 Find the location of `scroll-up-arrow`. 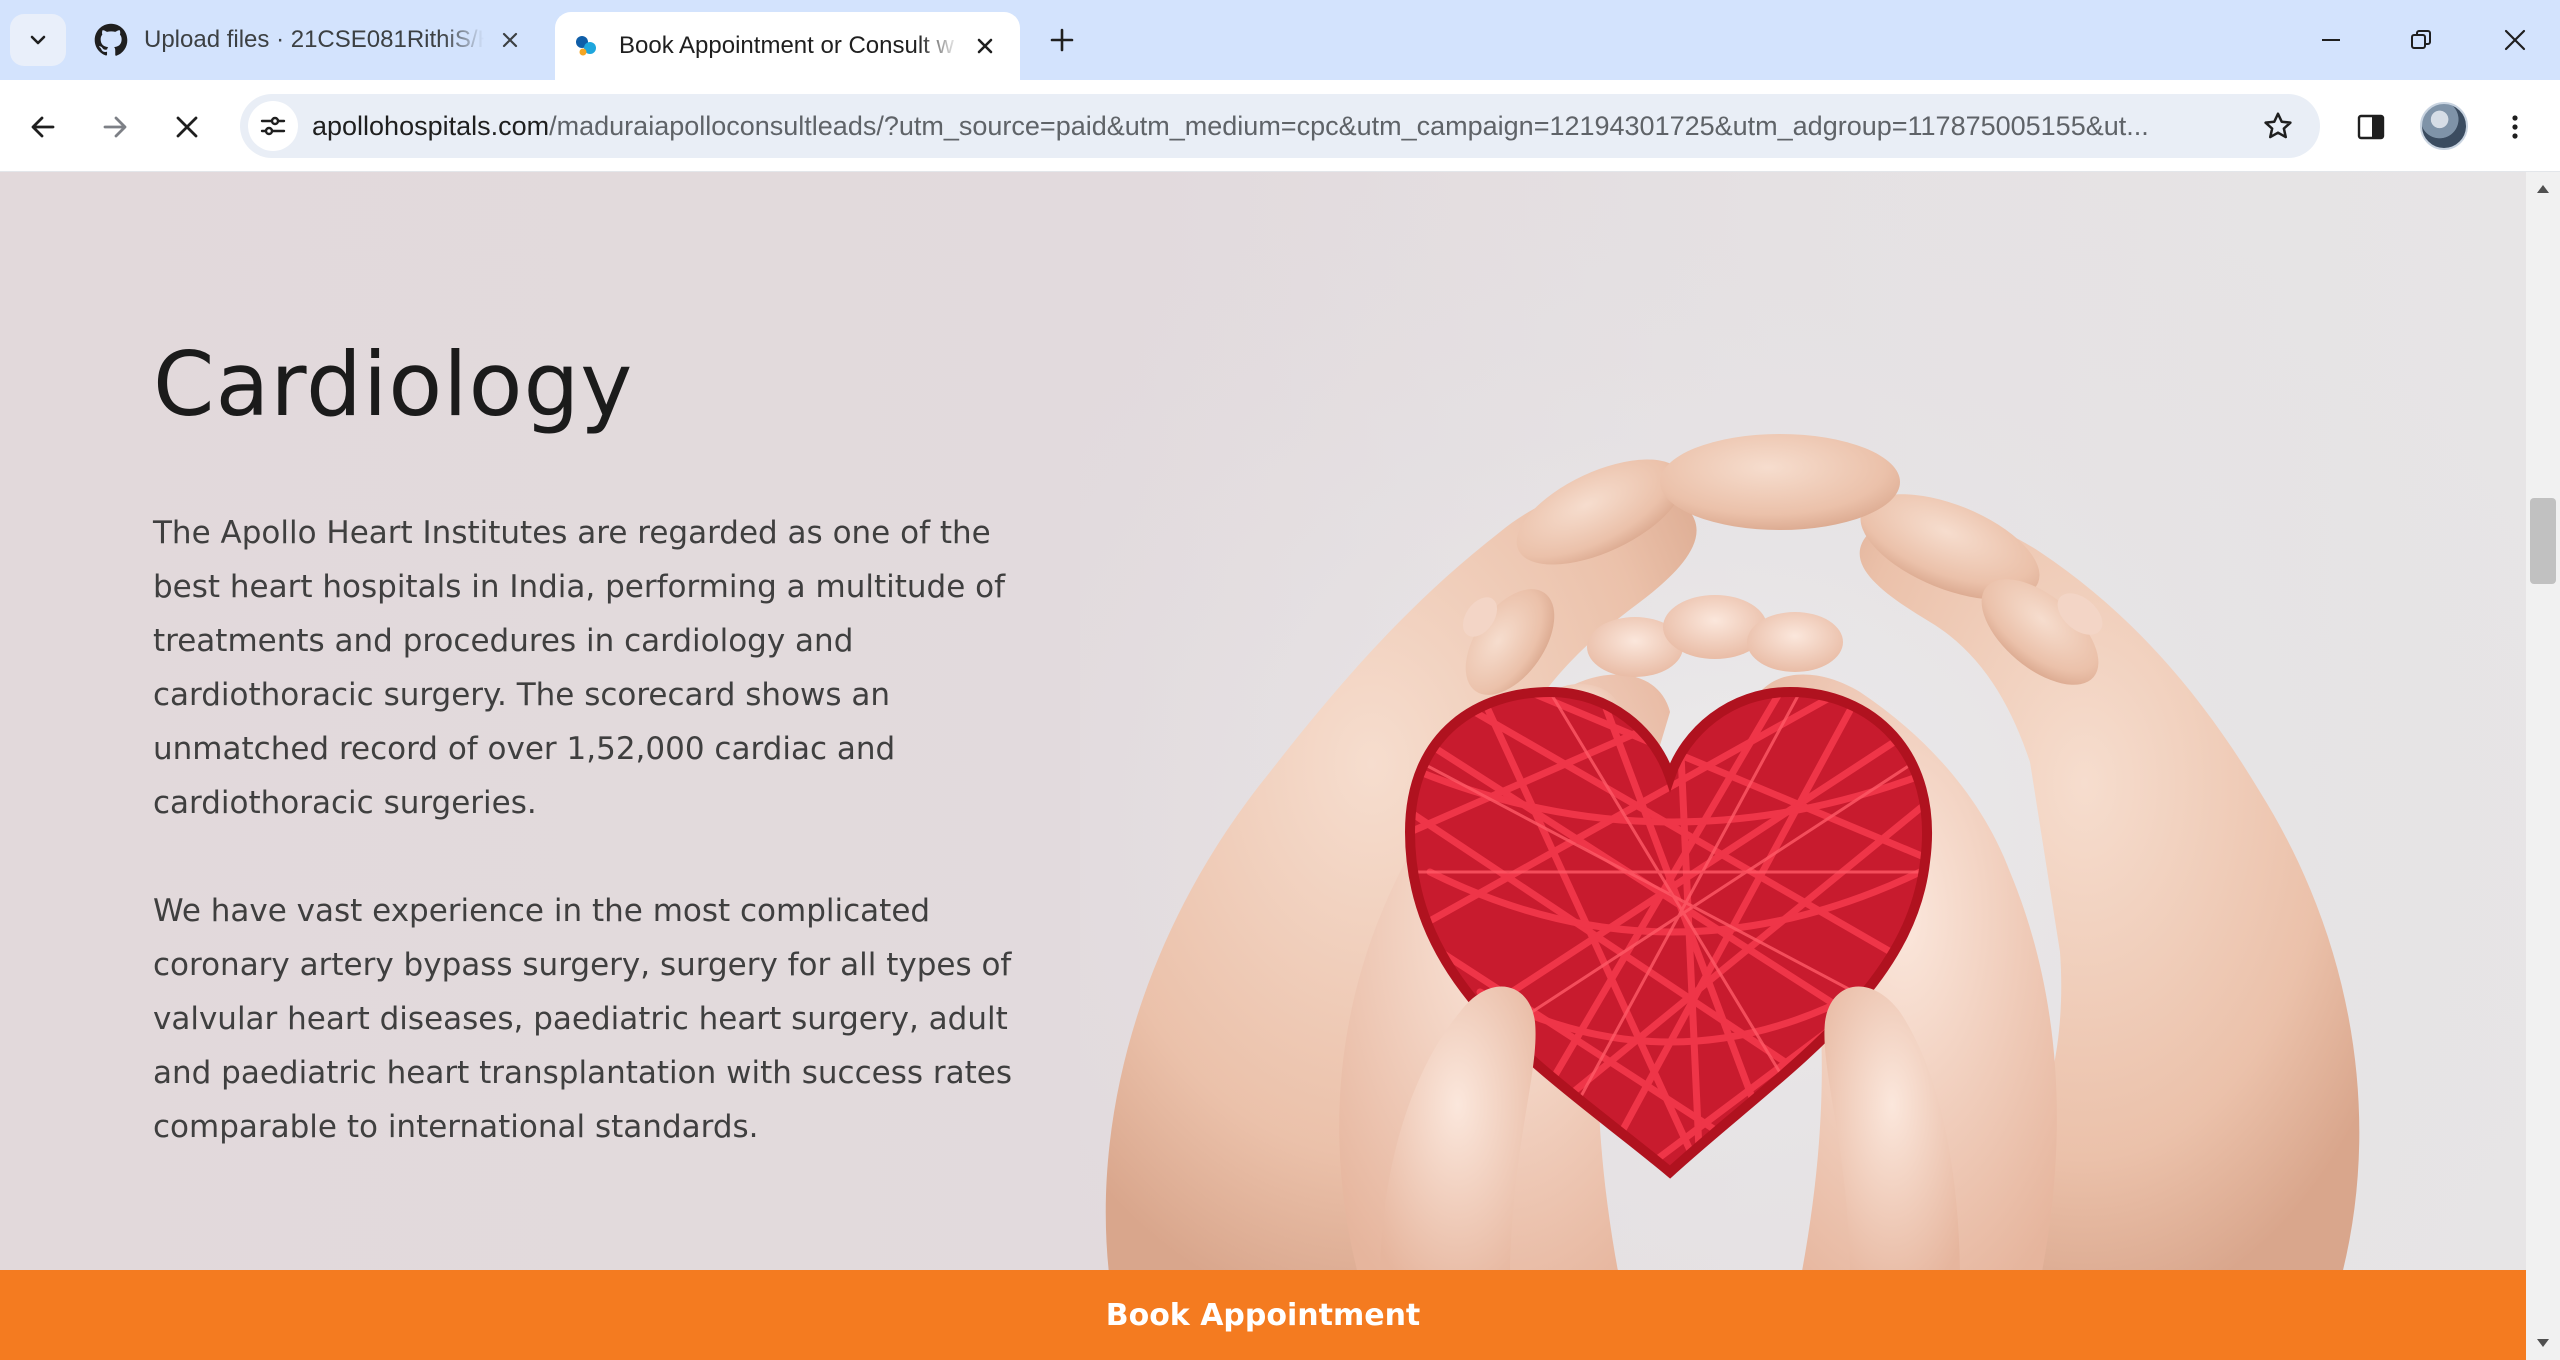

scroll-up-arrow is located at coordinates (2543, 189).